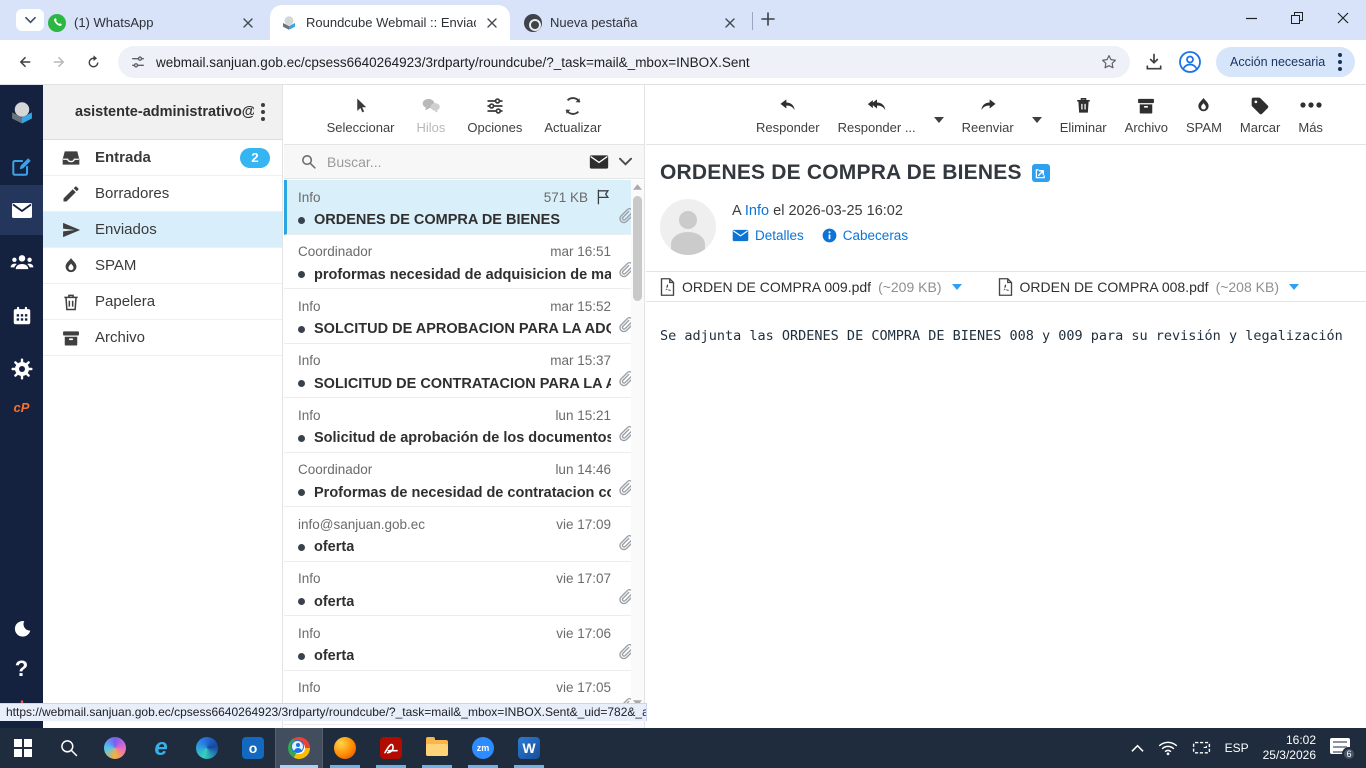 This screenshot has width=1366, height=768. I want to click on profile-icon, so click(1190, 62).